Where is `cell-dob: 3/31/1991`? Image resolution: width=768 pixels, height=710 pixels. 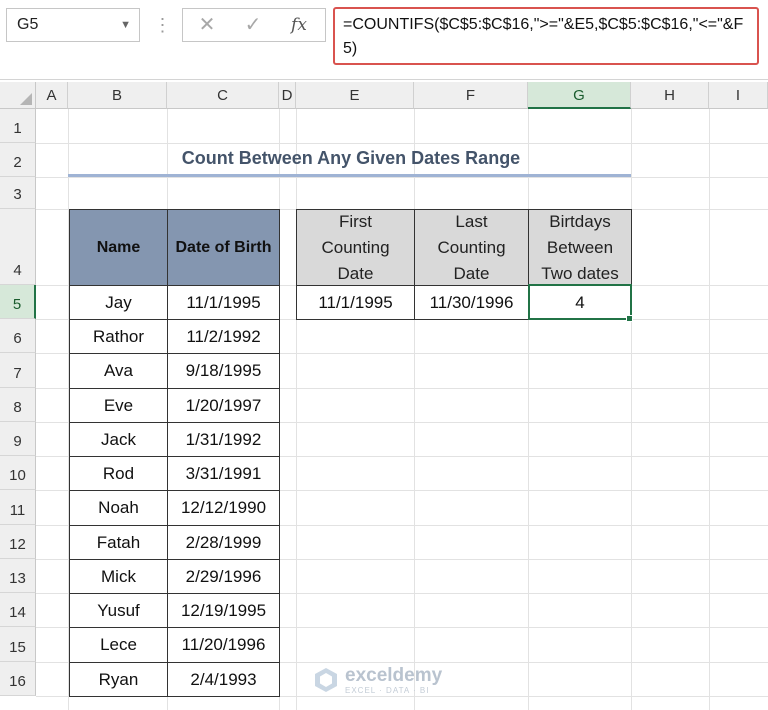
cell-dob: 3/31/1991 is located at coordinates (223, 473).